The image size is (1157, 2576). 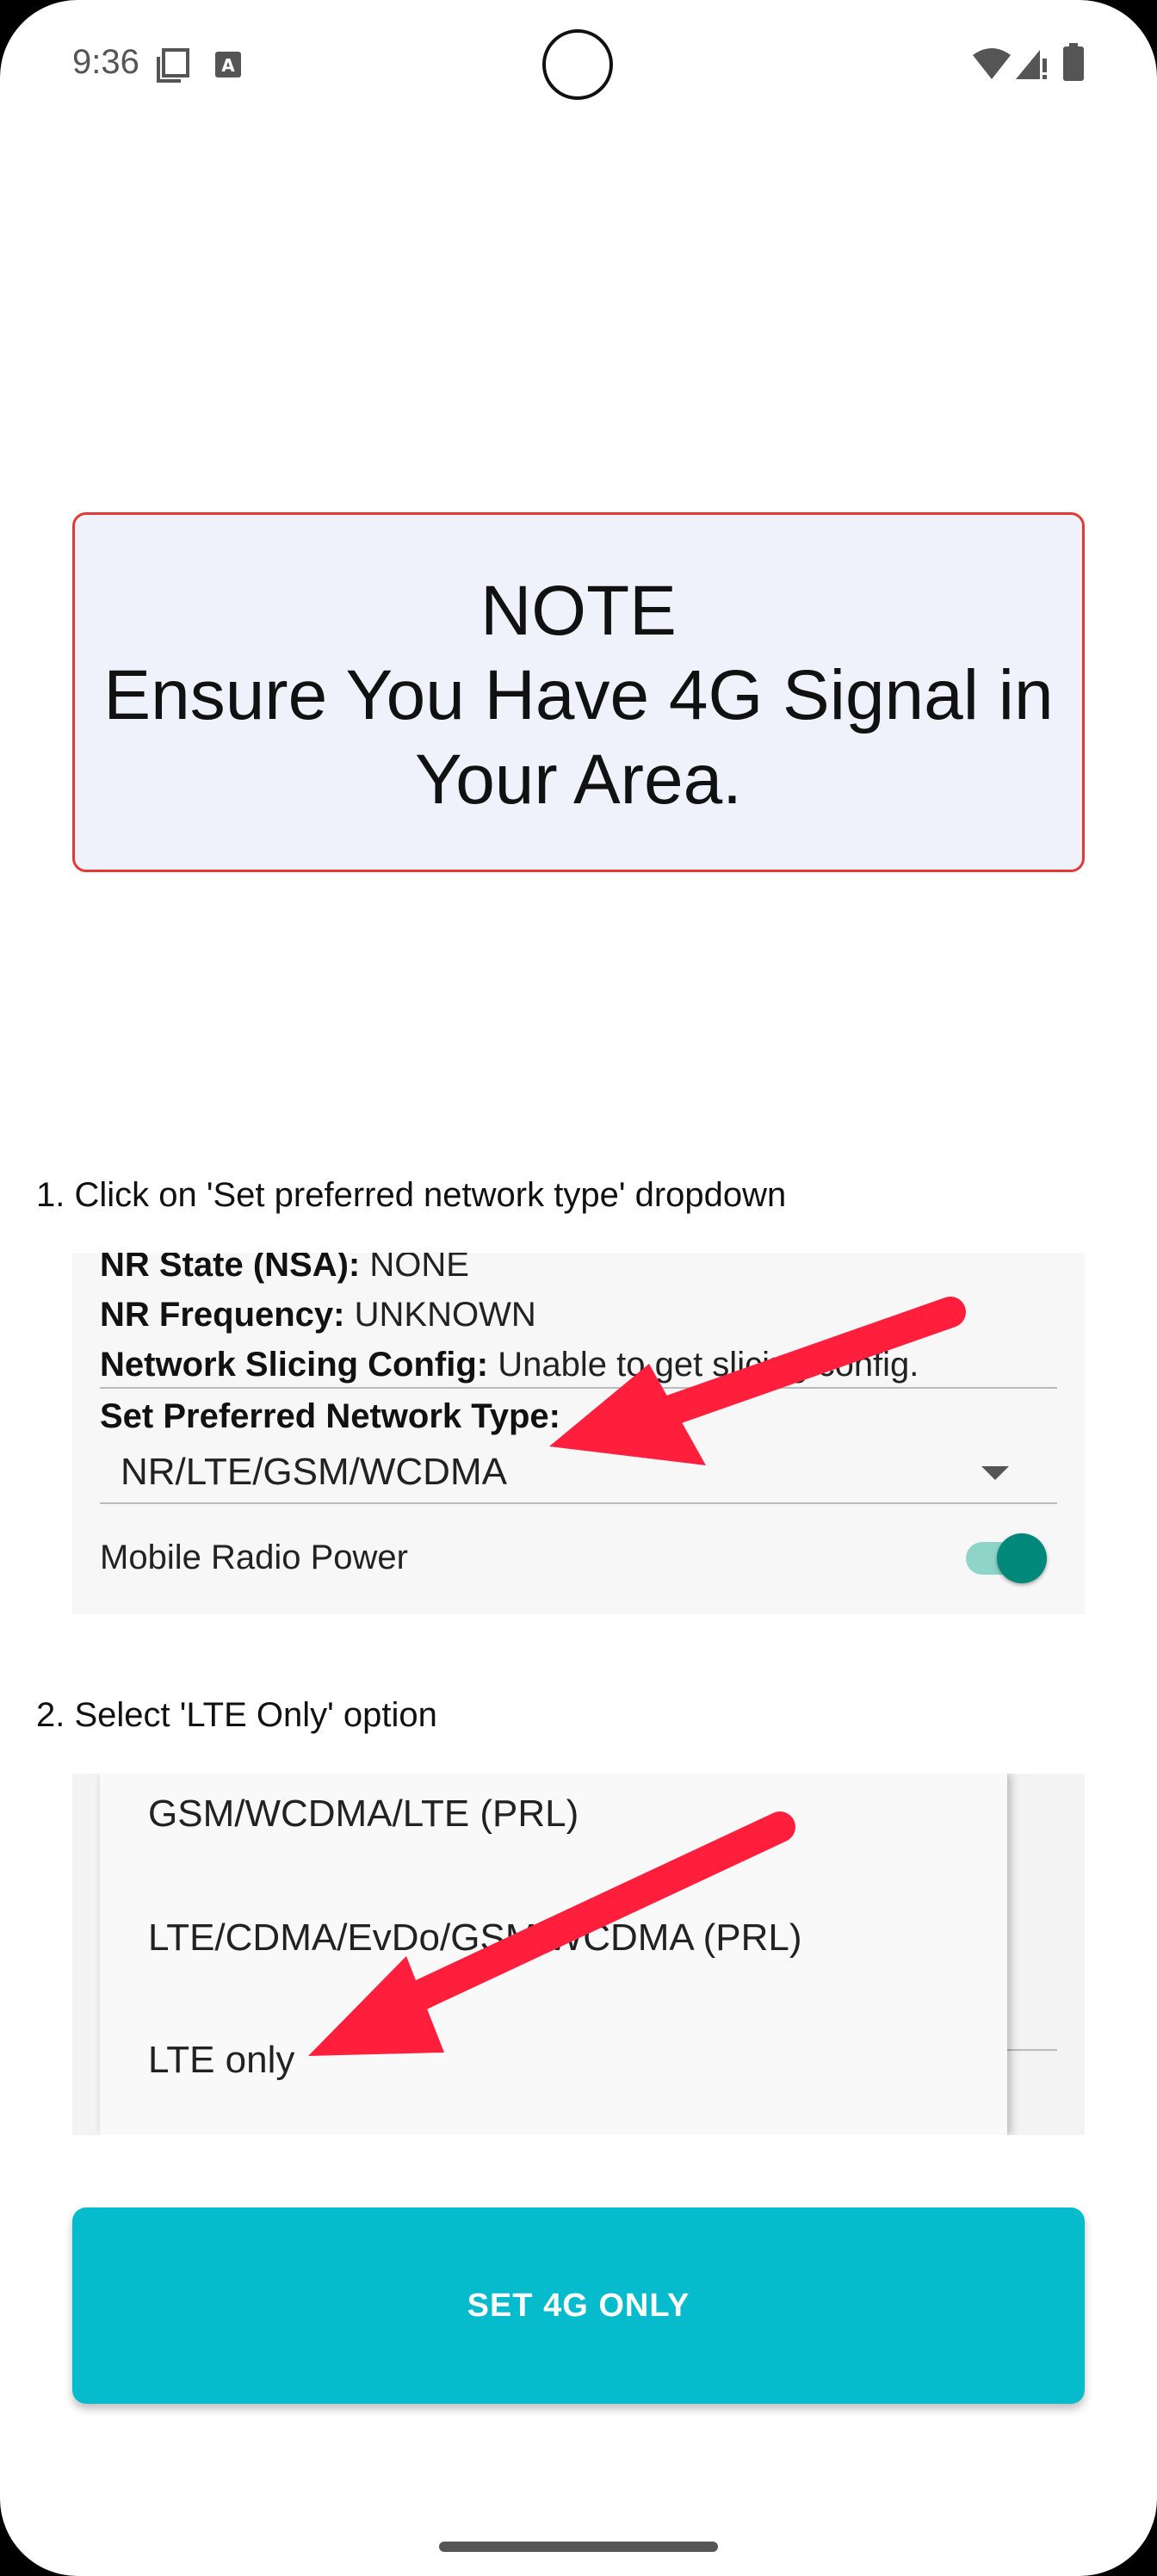 I want to click on arrow-to-lte-only-icon, so click(x=552, y=1933).